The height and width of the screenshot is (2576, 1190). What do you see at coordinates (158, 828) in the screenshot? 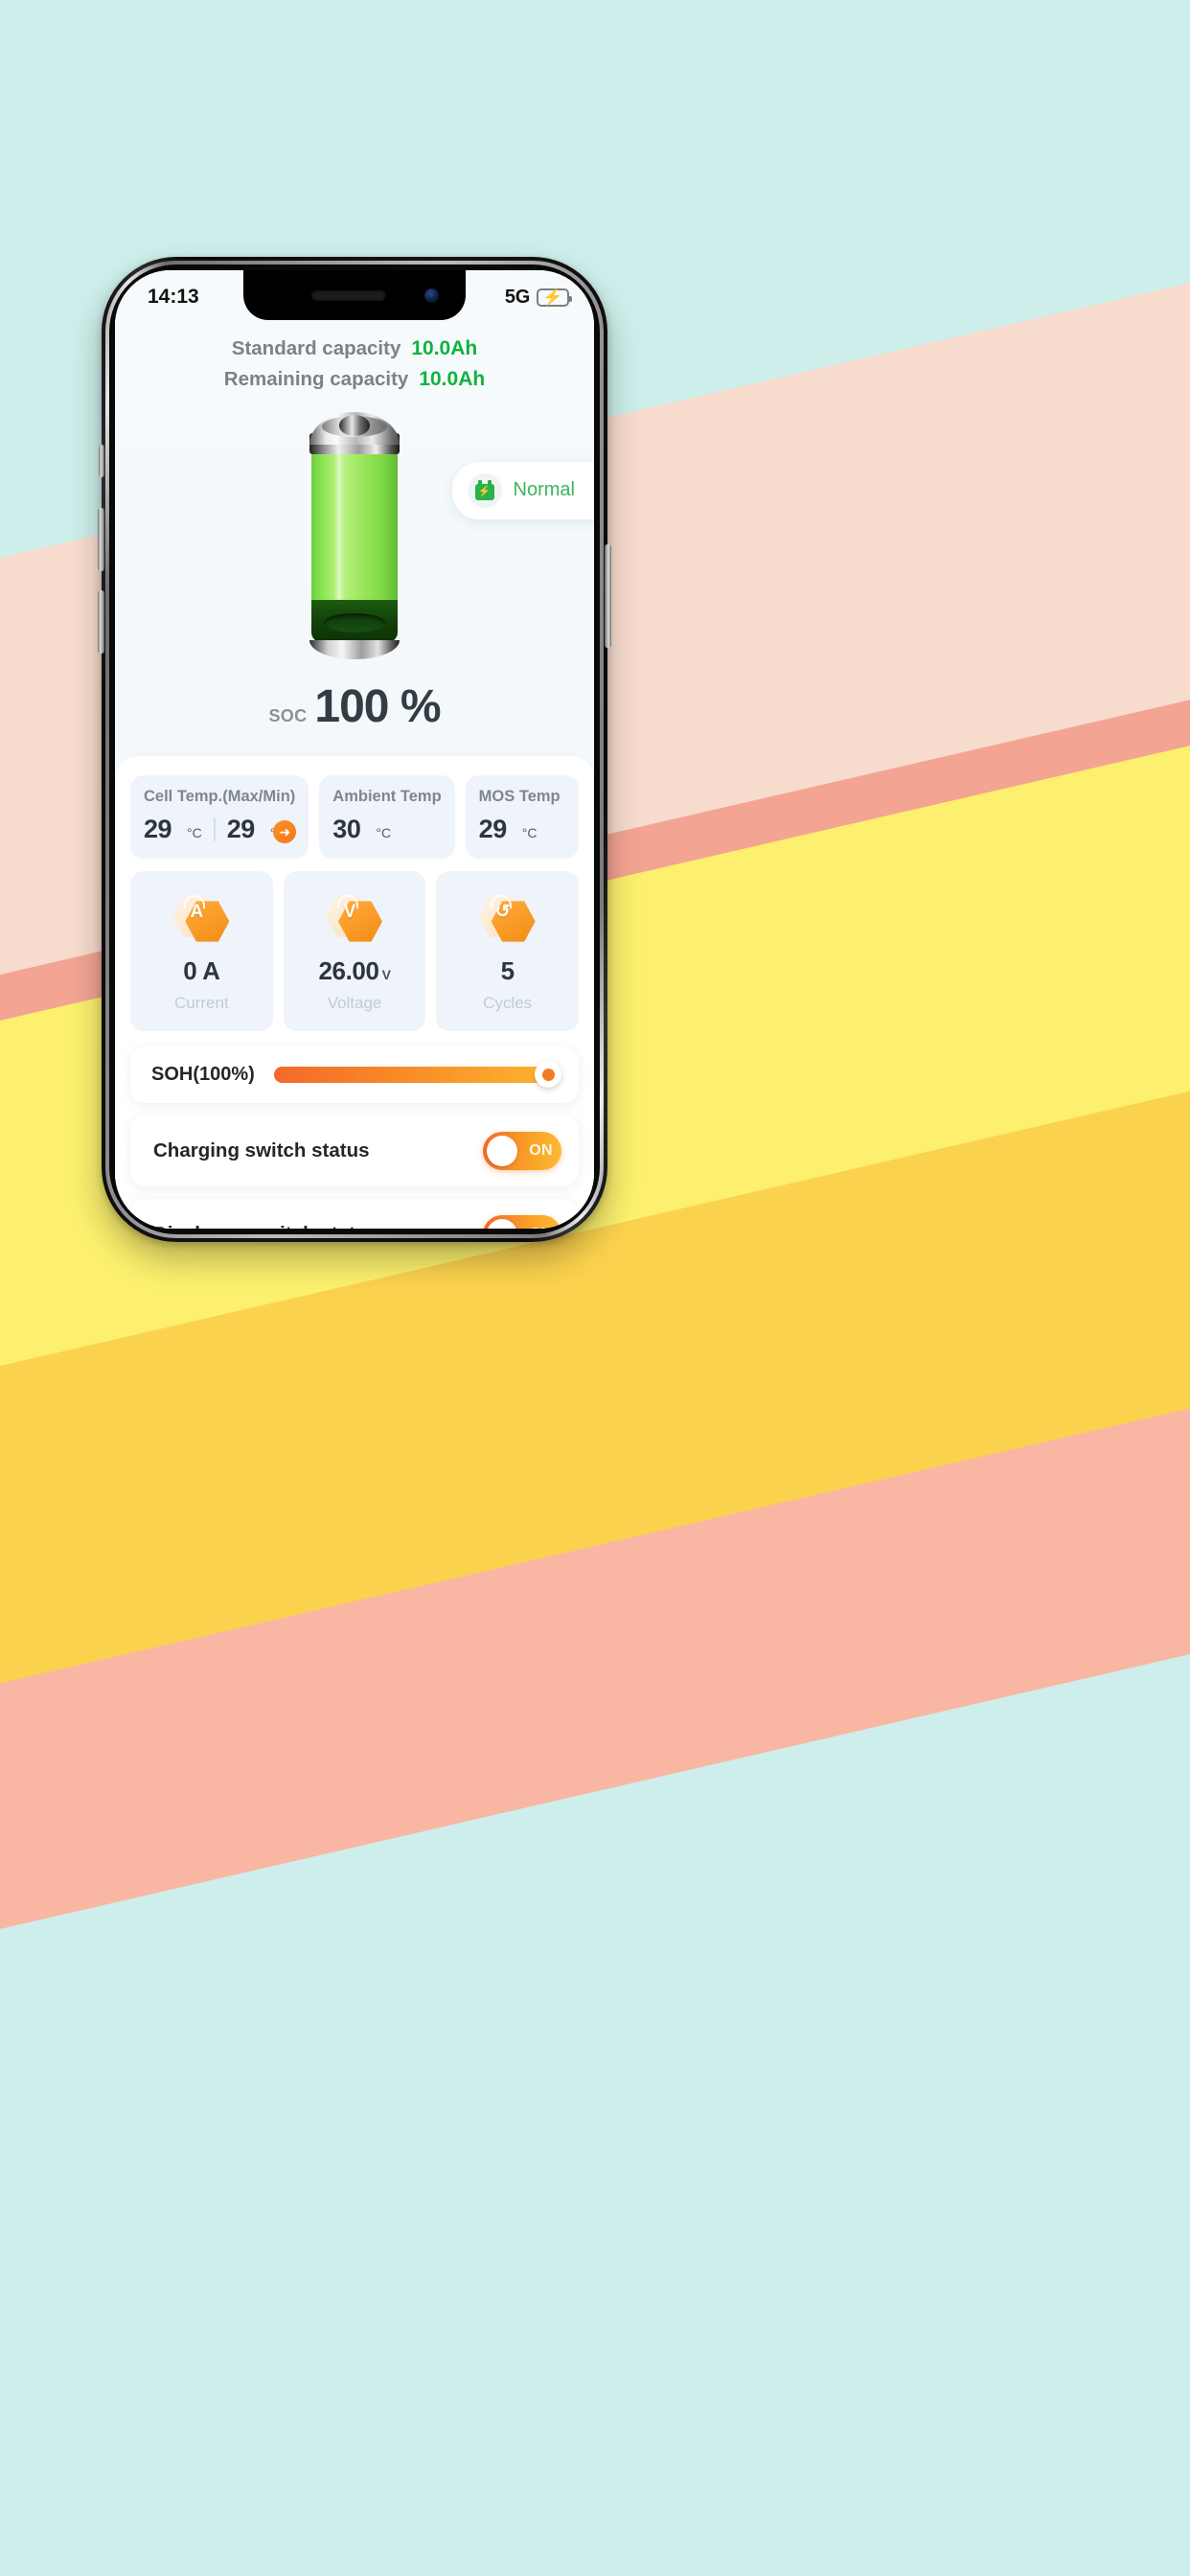
I see `cell-temp-max: 29` at bounding box center [158, 828].